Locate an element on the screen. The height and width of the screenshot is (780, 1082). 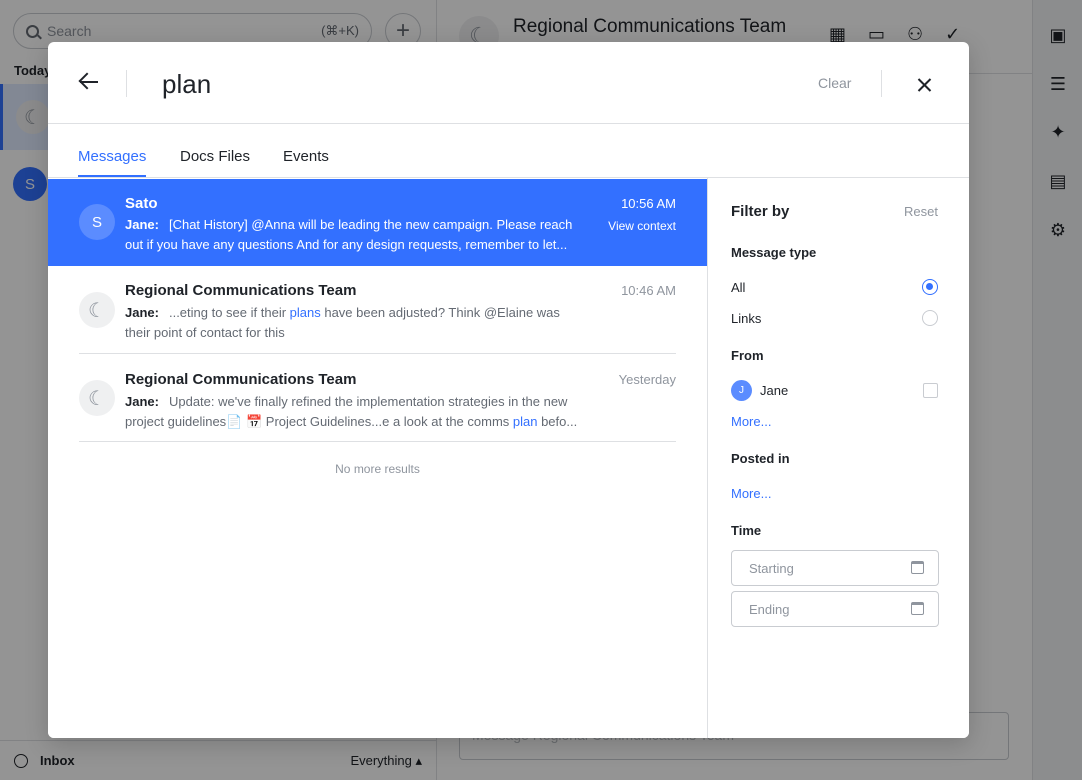
reset-button: Reset is located at coordinates (921, 211).